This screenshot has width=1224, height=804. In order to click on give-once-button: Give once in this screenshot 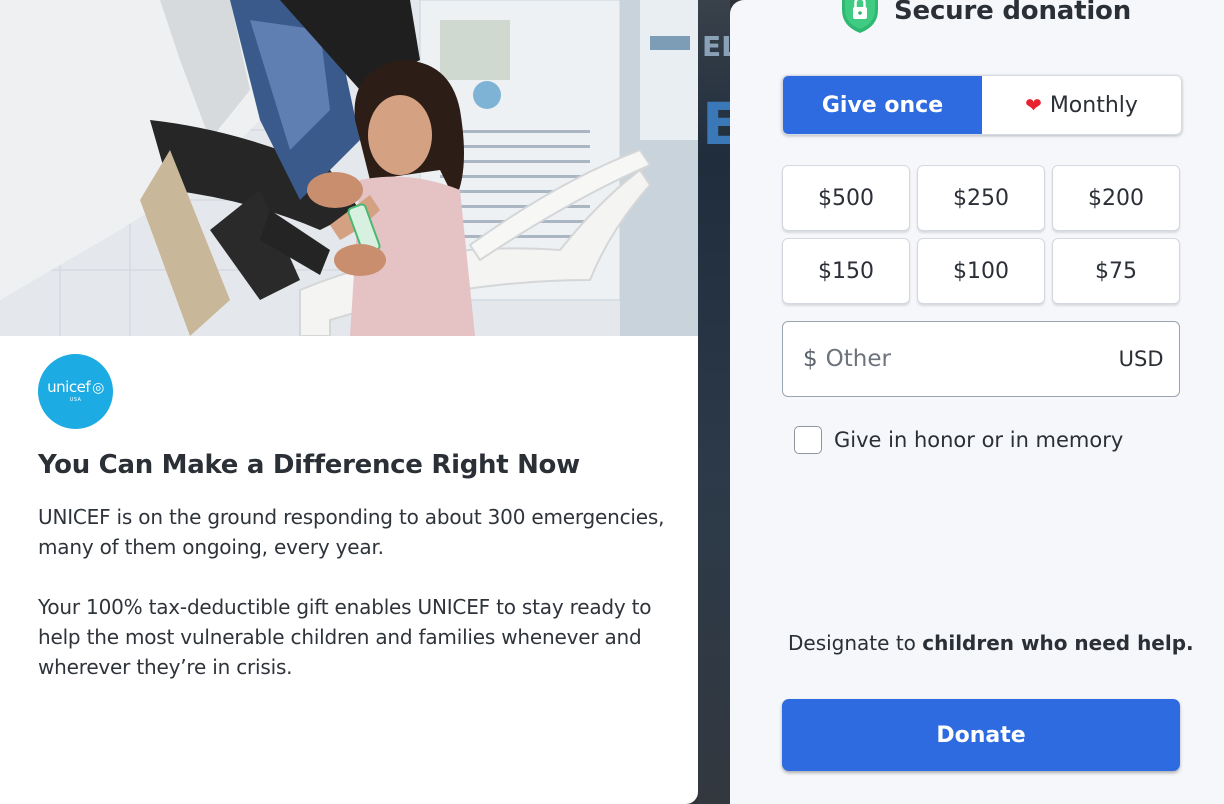, I will do `click(882, 105)`.